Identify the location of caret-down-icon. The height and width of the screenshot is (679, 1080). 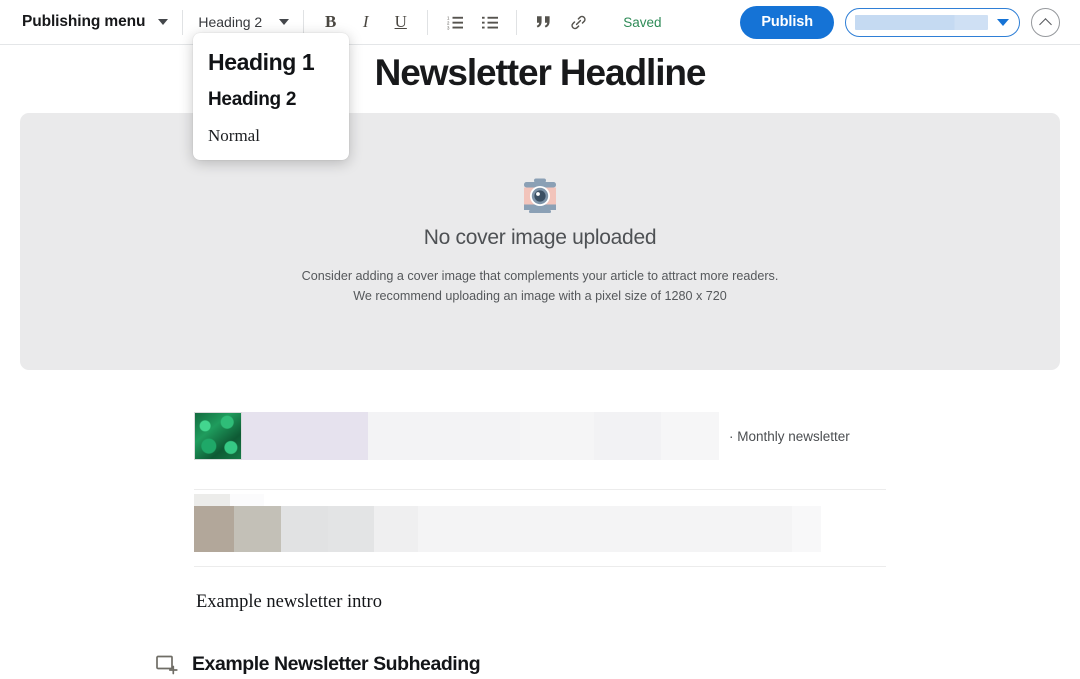
(1003, 22).